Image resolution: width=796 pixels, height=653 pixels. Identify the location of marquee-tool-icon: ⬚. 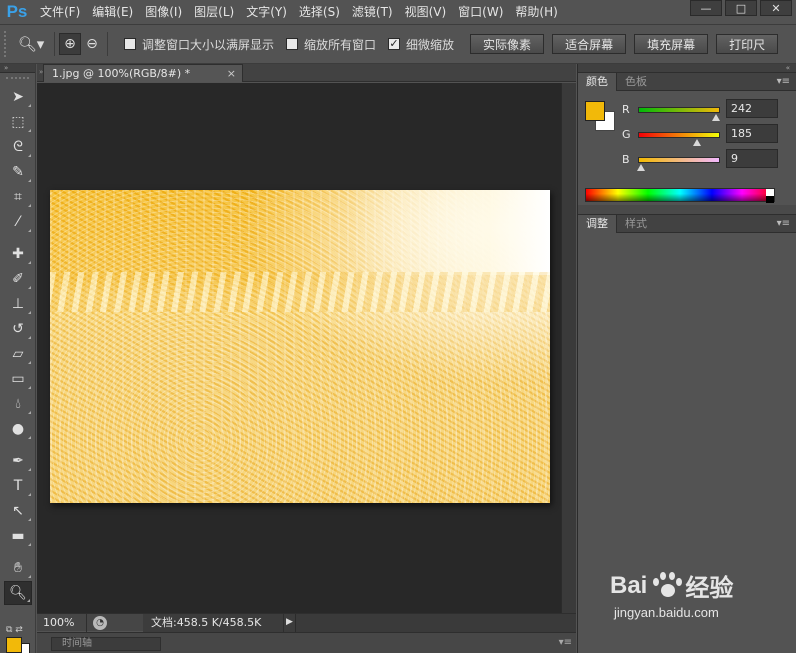
(18, 122).